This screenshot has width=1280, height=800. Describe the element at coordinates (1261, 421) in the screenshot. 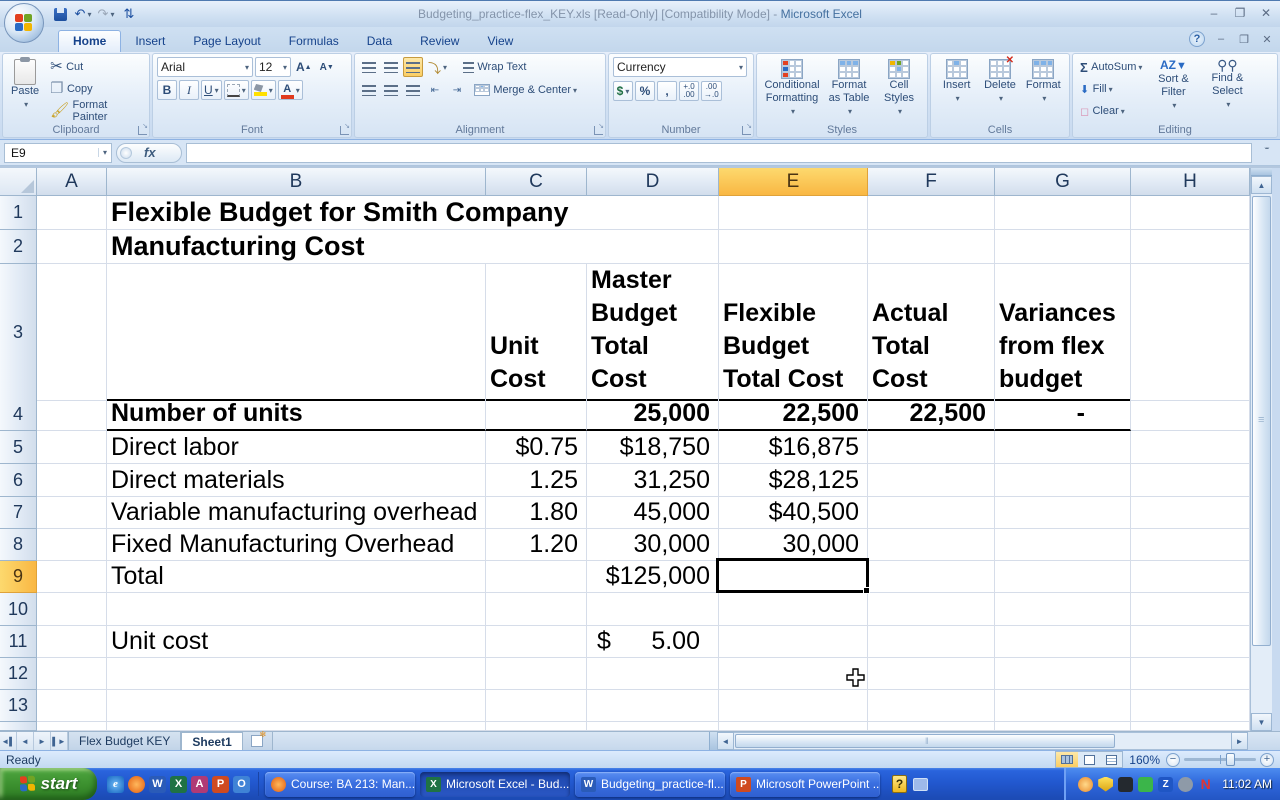

I see `vertical-scroll-thumb` at that location.